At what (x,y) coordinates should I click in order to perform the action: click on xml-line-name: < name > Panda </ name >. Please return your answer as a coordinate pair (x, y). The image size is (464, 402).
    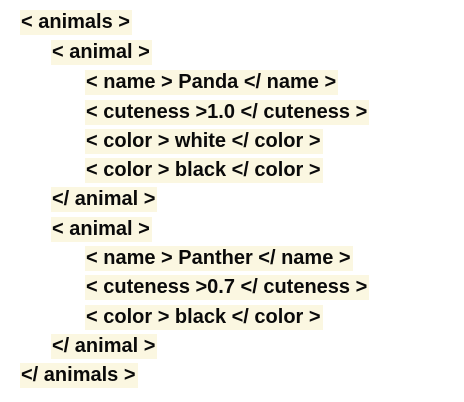
    Looking at the image, I should click on (212, 82).